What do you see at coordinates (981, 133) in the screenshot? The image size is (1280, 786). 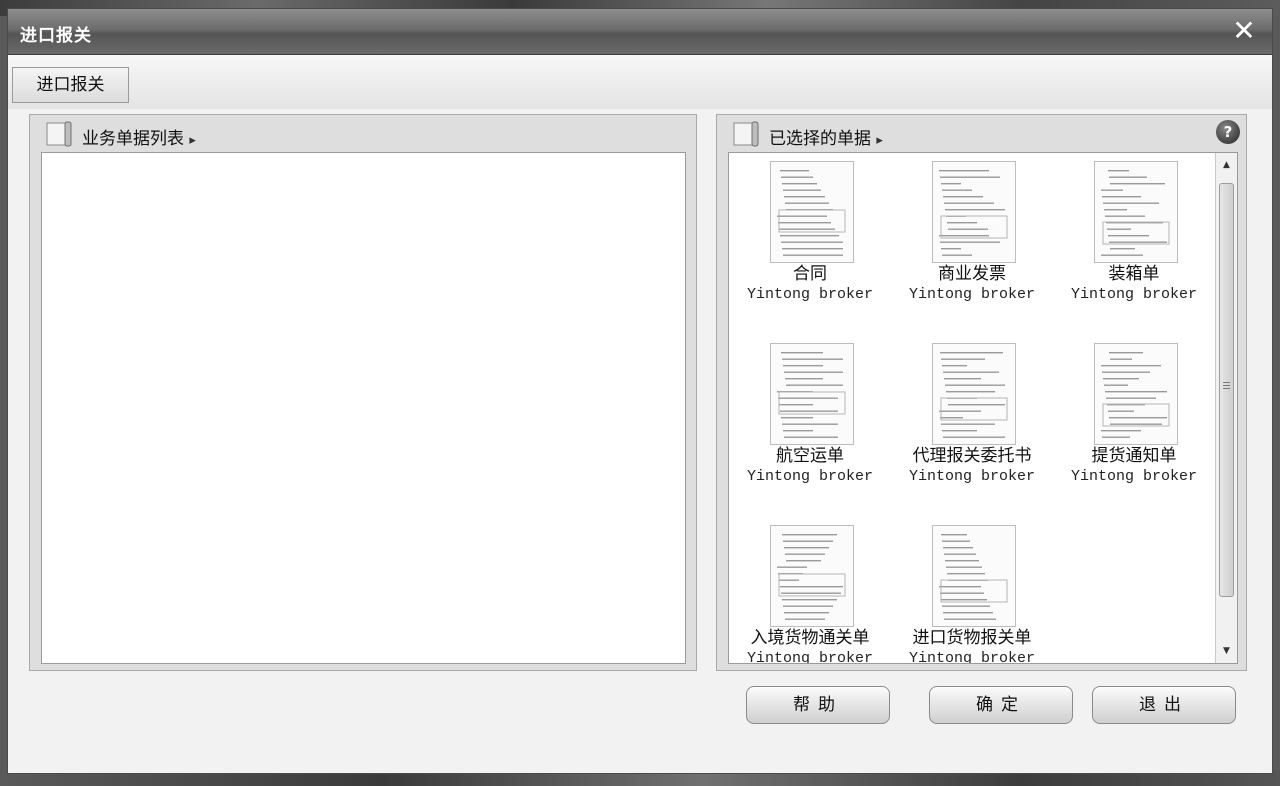 I see `panel-header: 已选择的单据 ▸ ?` at bounding box center [981, 133].